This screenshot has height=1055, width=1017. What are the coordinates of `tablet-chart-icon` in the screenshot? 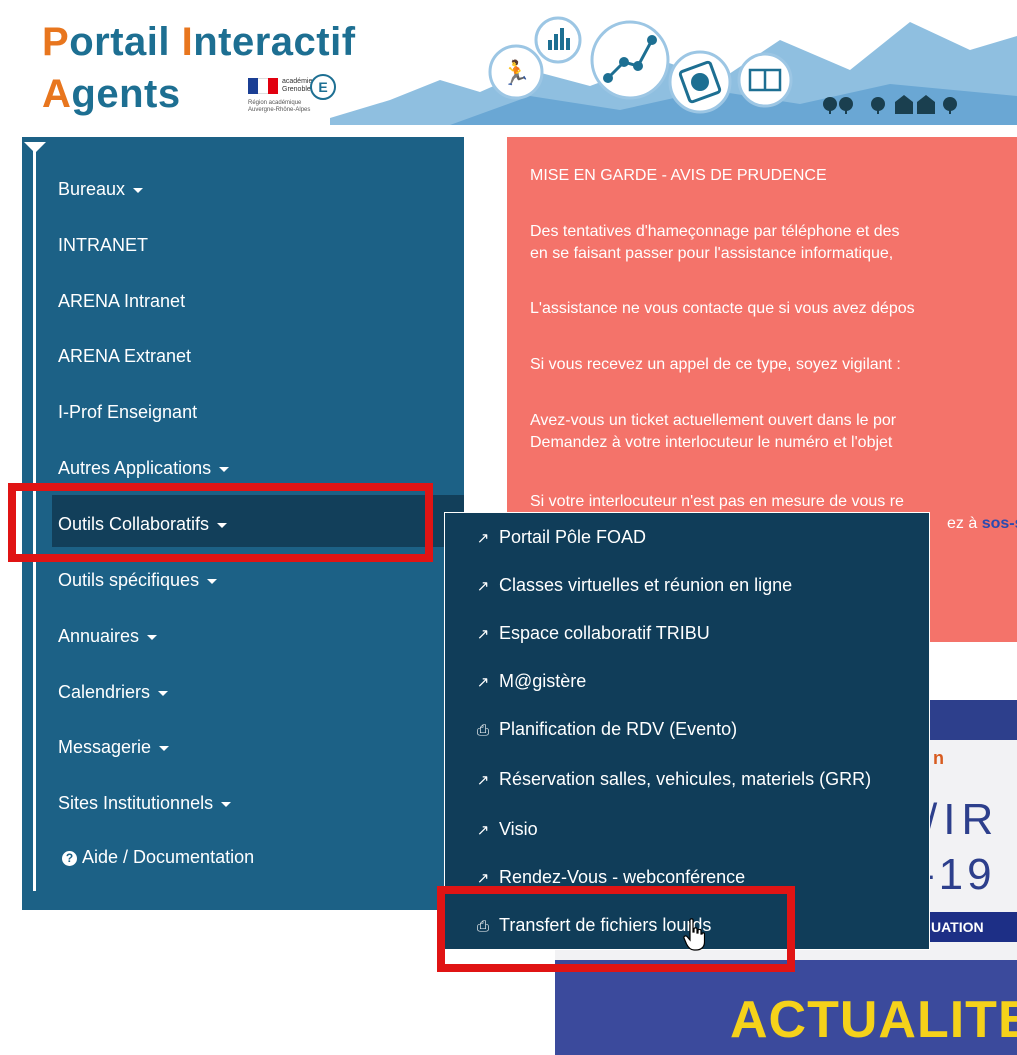 It's located at (700, 82).